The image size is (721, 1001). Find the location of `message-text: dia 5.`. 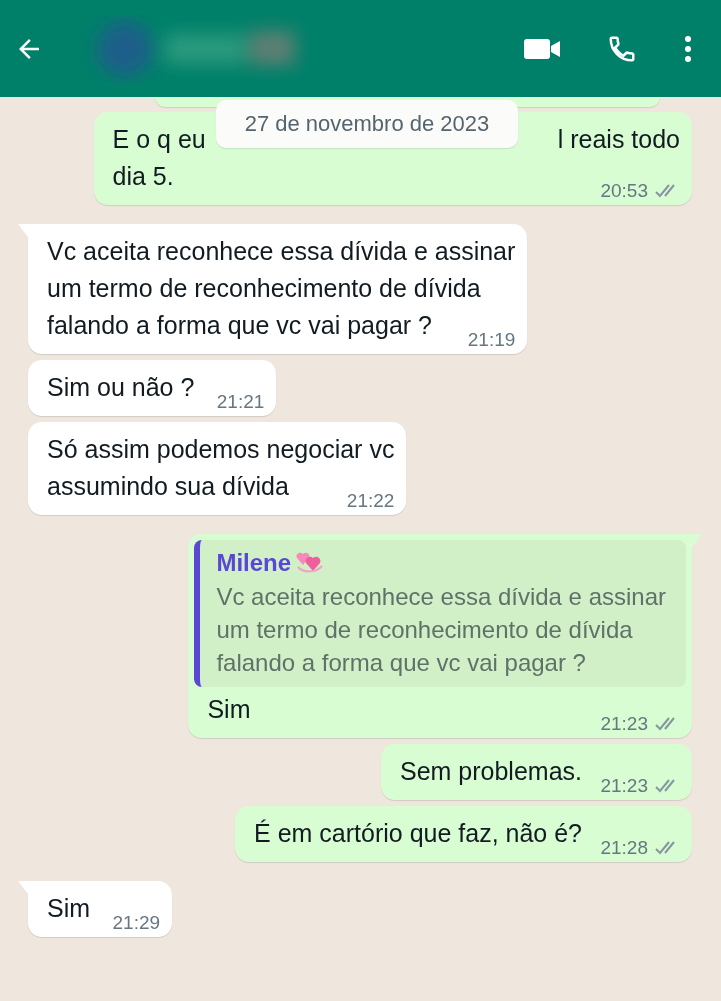

message-text: dia 5. is located at coordinates (143, 176).